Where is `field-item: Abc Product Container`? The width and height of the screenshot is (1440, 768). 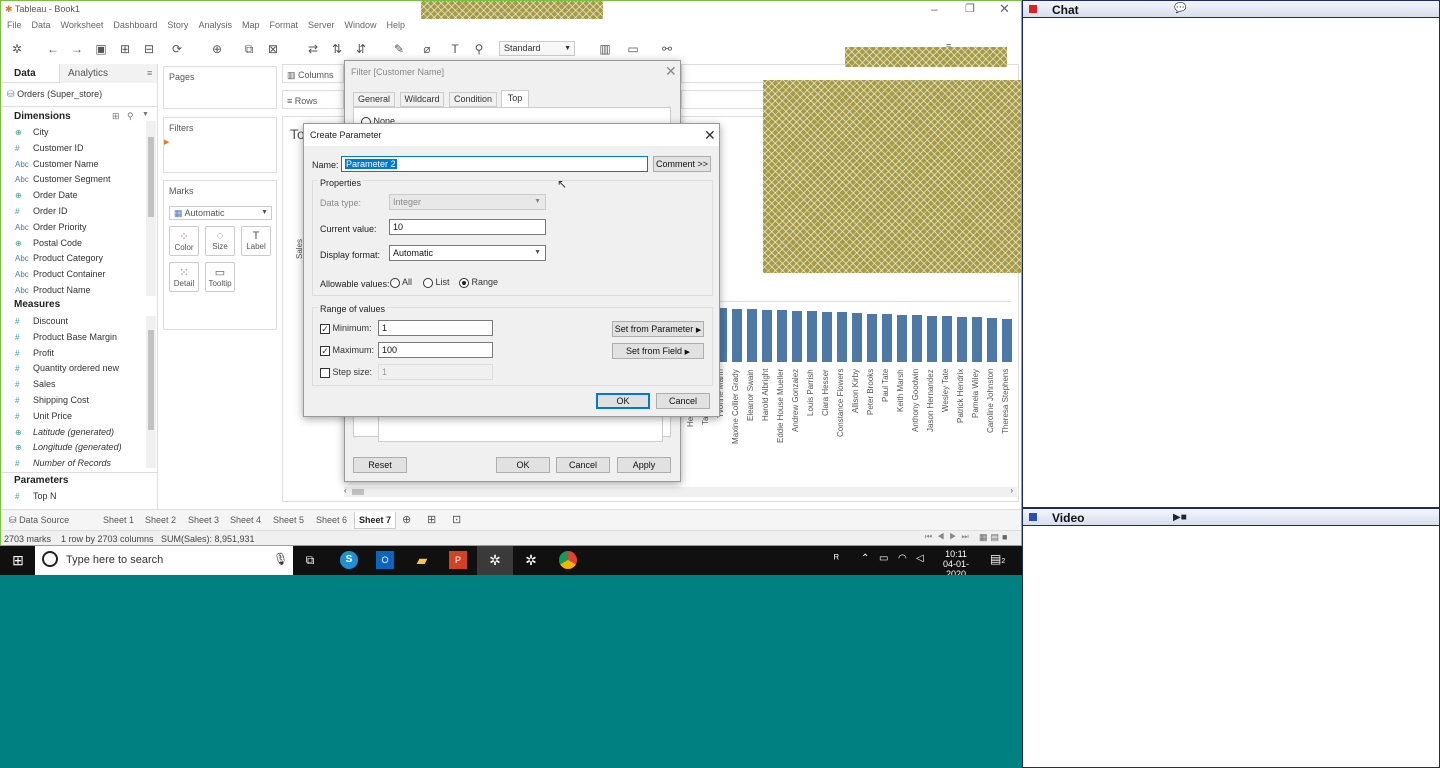
field-item: Abc Product Container is located at coordinates (80, 276).